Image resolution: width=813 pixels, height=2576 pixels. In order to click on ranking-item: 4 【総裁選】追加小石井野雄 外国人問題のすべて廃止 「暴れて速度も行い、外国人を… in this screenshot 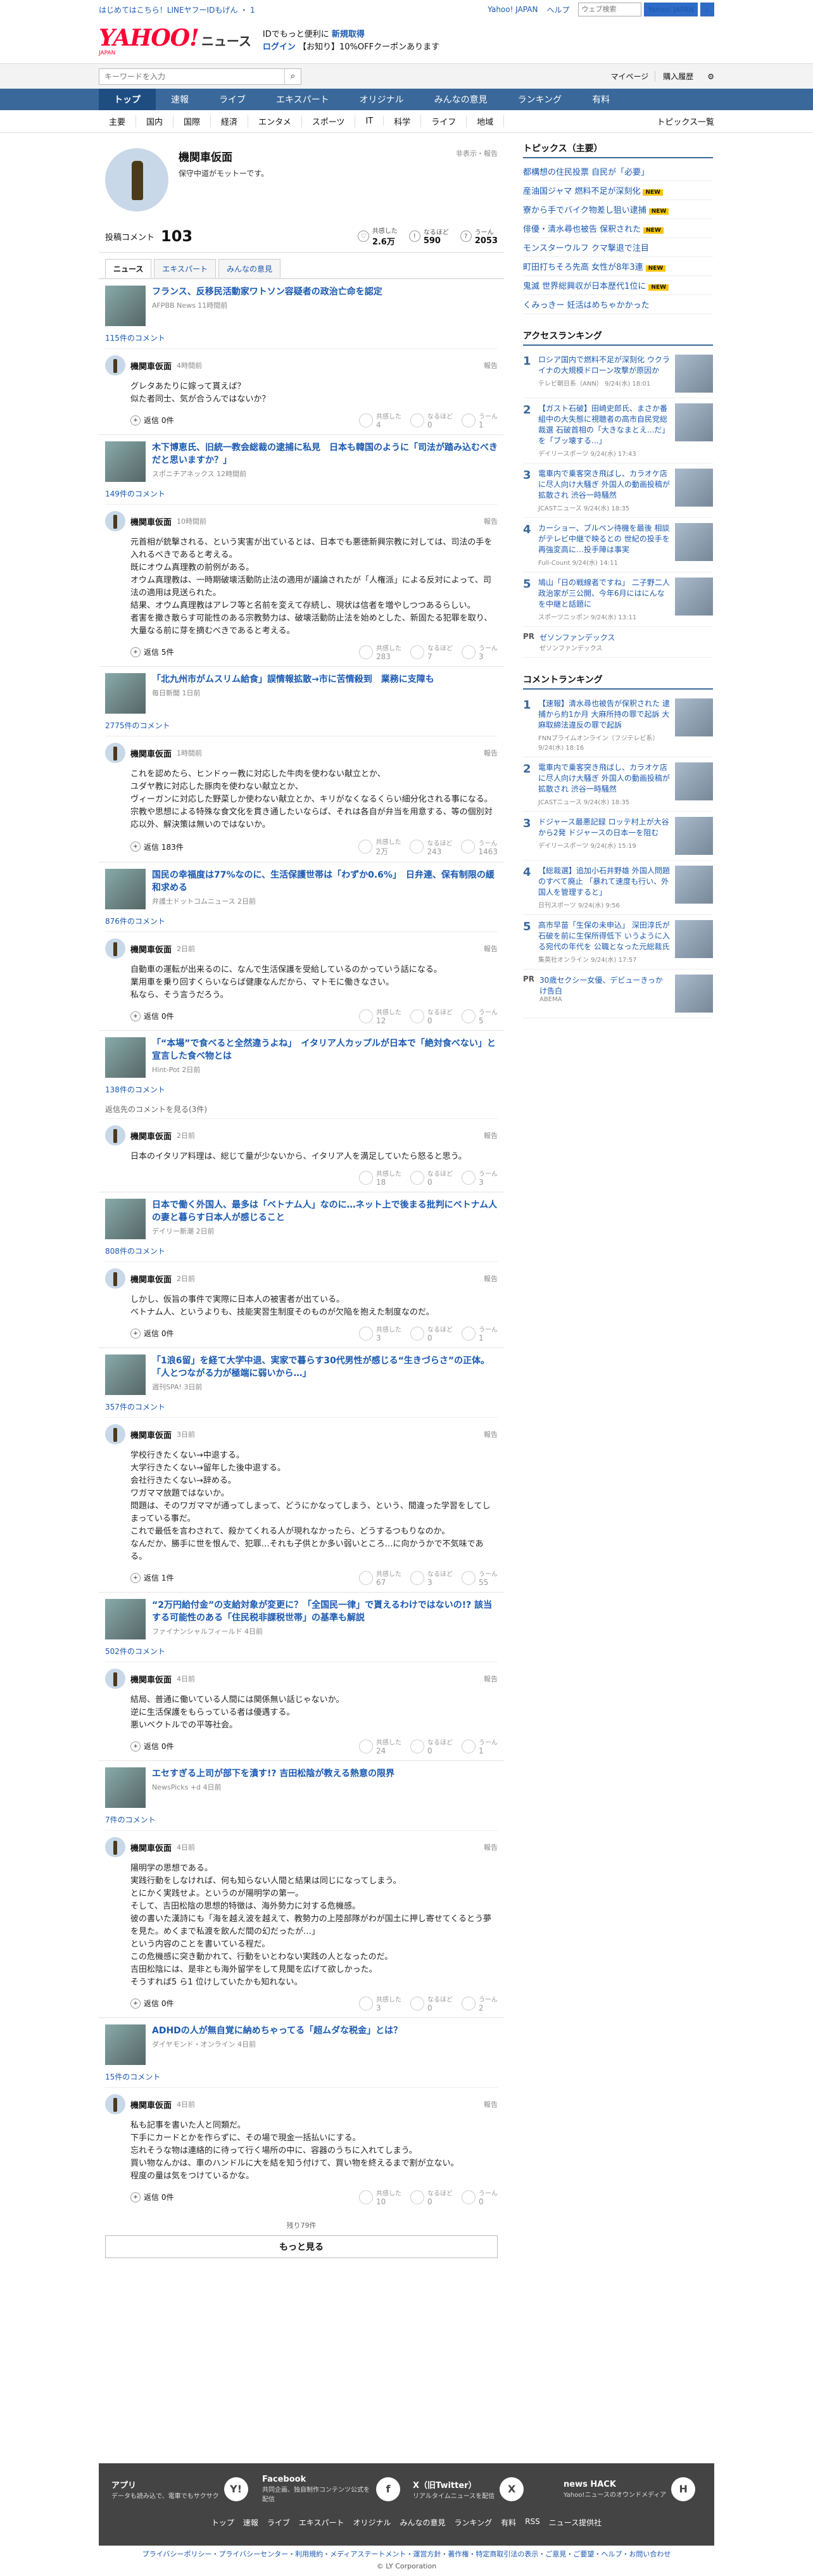, I will do `click(618, 888)`.